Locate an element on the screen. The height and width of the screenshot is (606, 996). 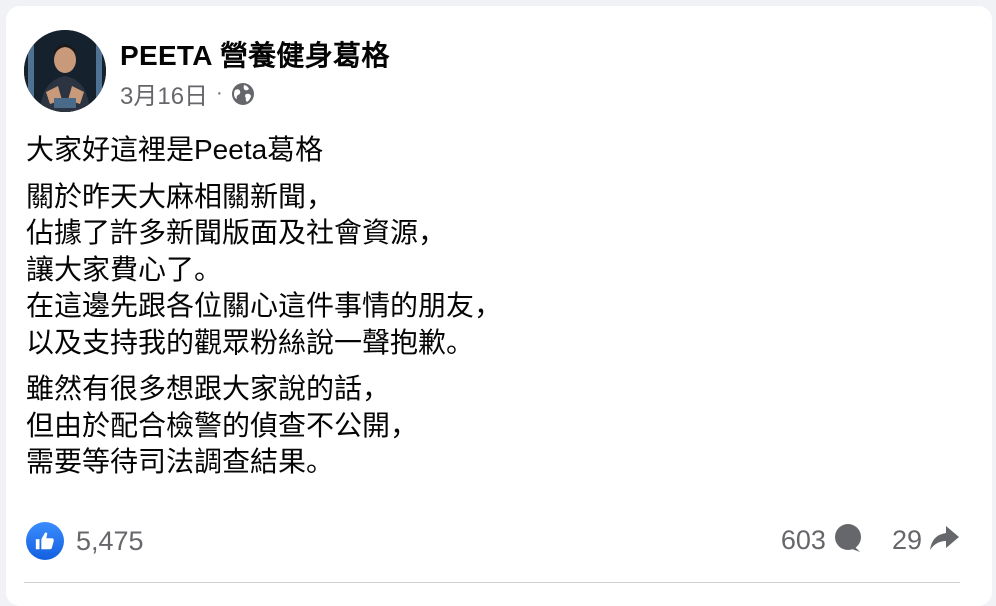
shares-stat: 29 is located at coordinates (926, 540).